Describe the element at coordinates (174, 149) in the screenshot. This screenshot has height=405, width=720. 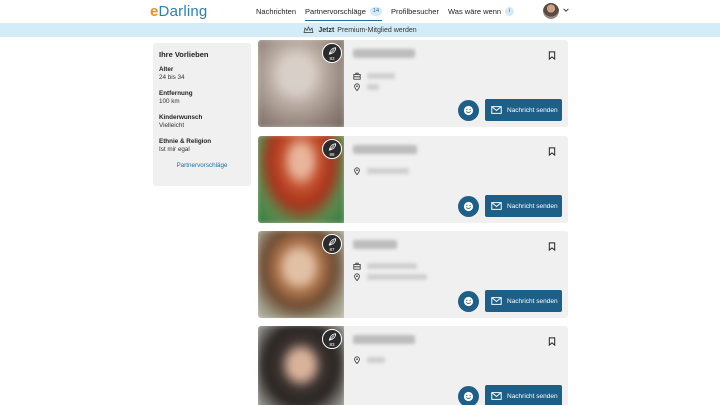
I see `pref-value-ethnicity: Ist mir egal` at that location.